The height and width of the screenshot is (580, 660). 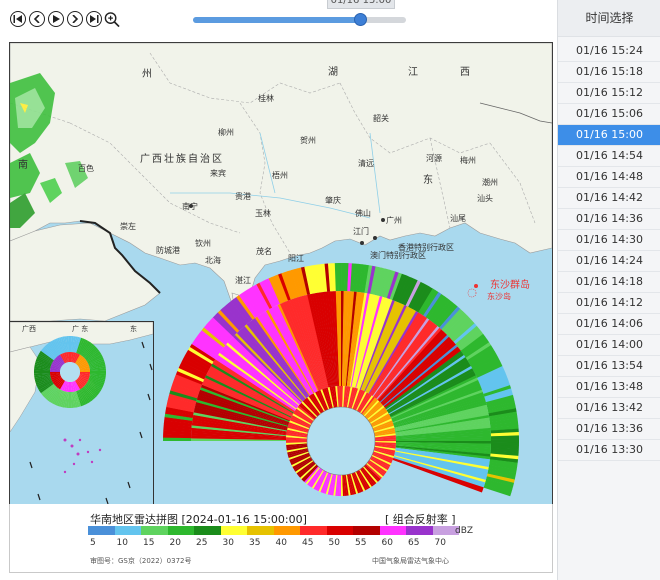 What do you see at coordinates (363, 213) in the screenshot?
I see `label-foshan: 佛山` at bounding box center [363, 213].